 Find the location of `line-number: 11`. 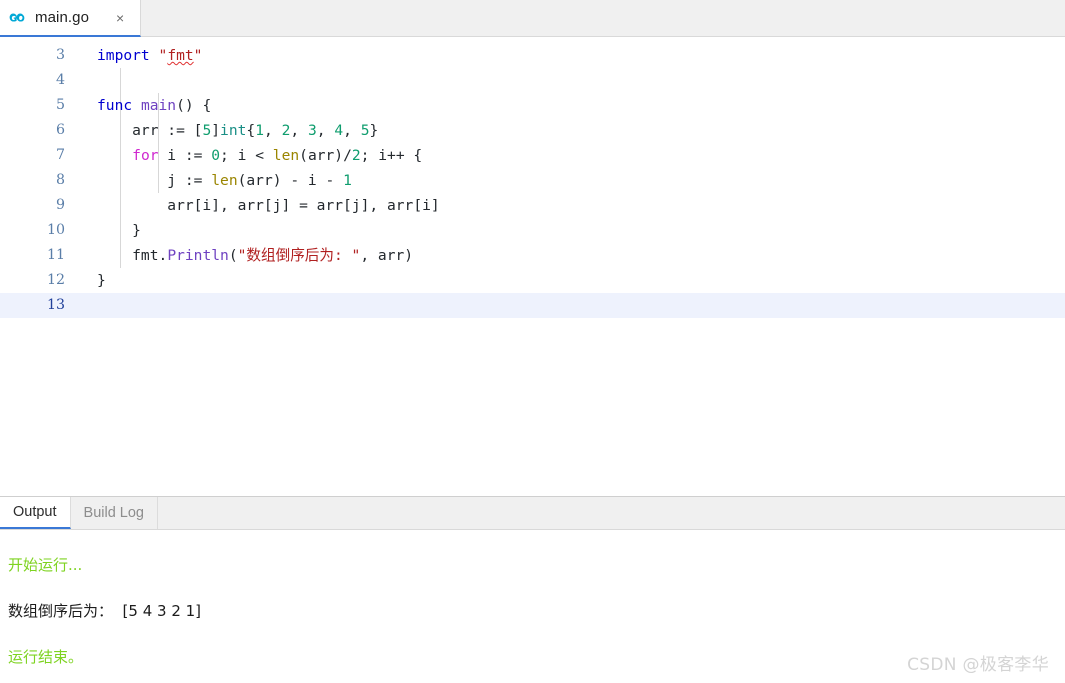

line-number: 11 is located at coordinates (55, 255).